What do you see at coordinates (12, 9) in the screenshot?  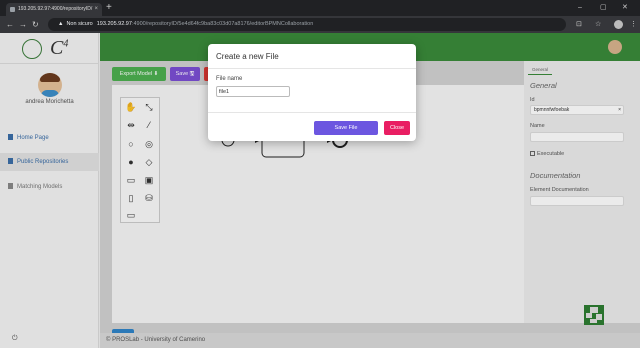 I see `favicon-icon` at bounding box center [12, 9].